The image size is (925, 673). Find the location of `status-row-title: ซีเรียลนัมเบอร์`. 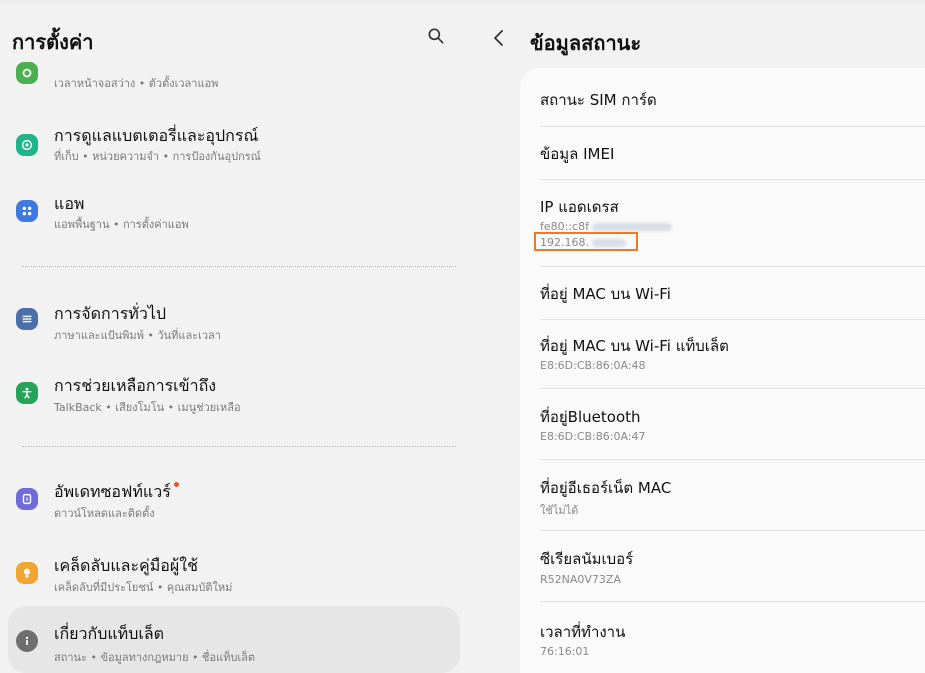

status-row-title: ซีเรียลนัมเบอร์ is located at coordinates (587, 559).